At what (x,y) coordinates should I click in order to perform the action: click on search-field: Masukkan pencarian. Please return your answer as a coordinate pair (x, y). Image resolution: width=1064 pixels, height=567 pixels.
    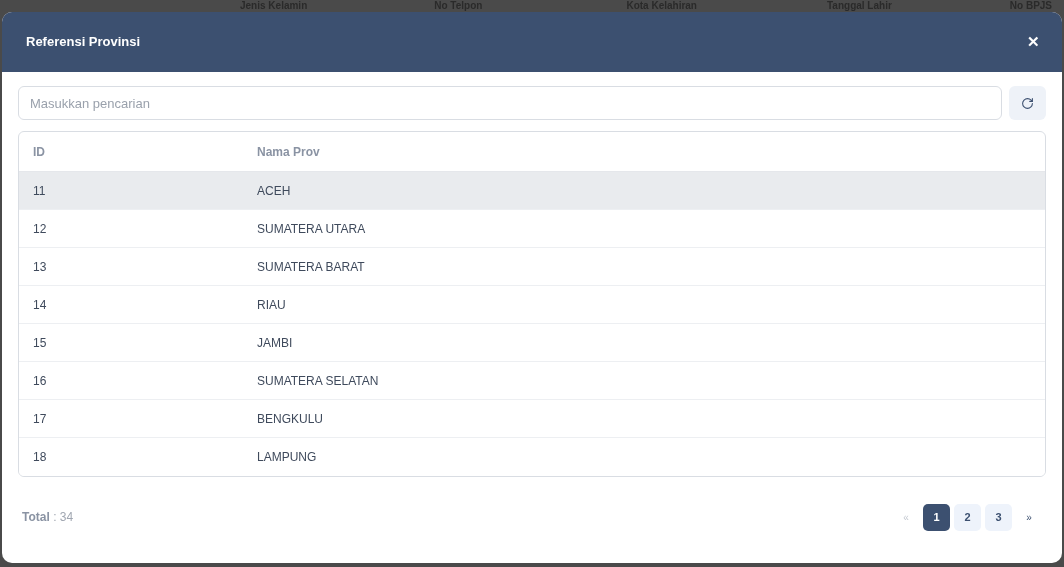
    Looking at the image, I should click on (510, 103).